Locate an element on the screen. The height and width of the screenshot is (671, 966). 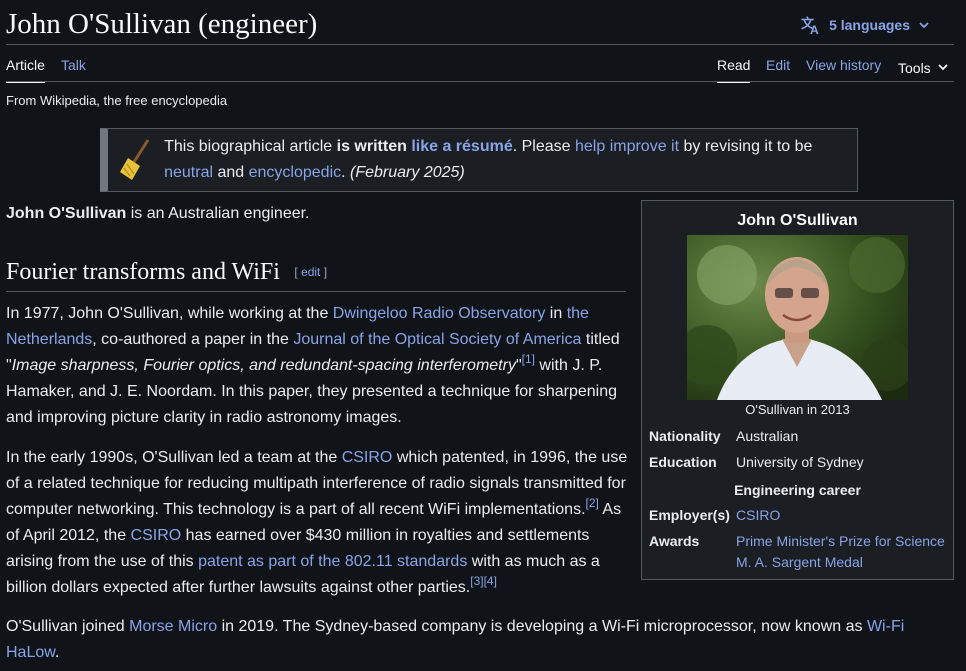
tools-menu: Tools is located at coordinates (923, 68).